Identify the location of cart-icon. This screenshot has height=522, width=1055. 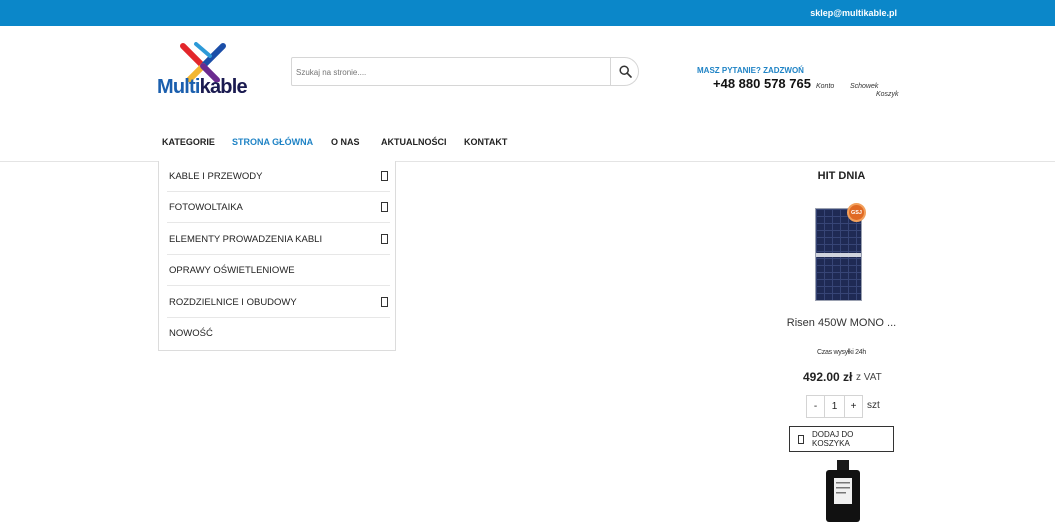
(801, 439).